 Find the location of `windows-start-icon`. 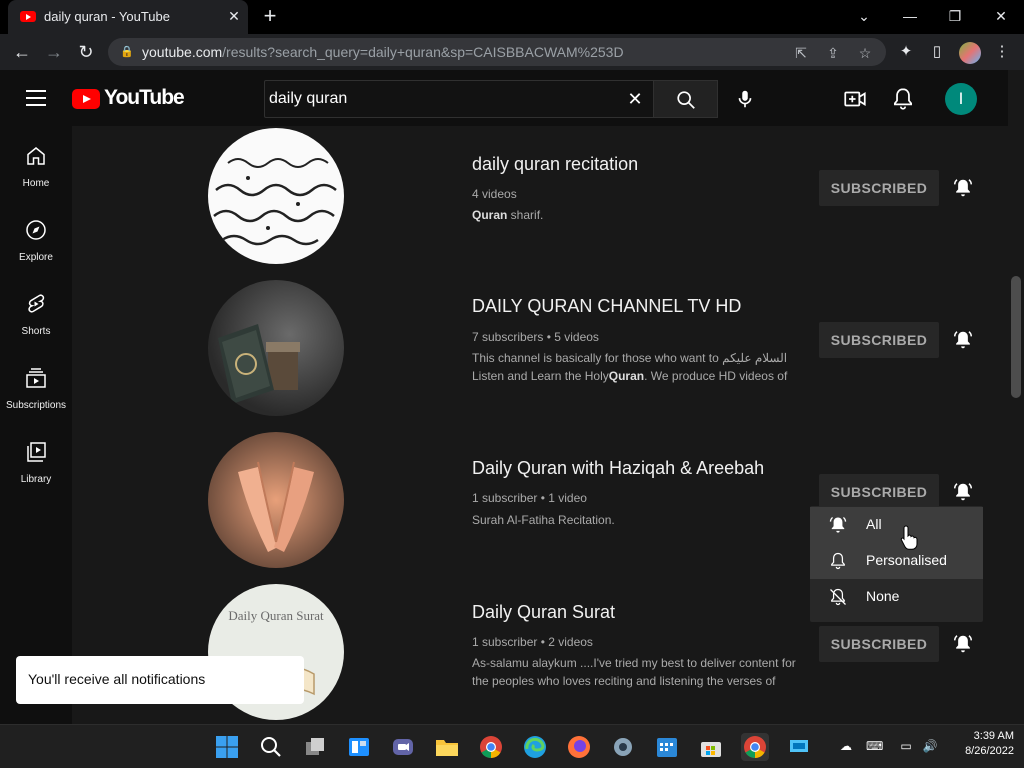

windows-start-icon is located at coordinates (227, 747).